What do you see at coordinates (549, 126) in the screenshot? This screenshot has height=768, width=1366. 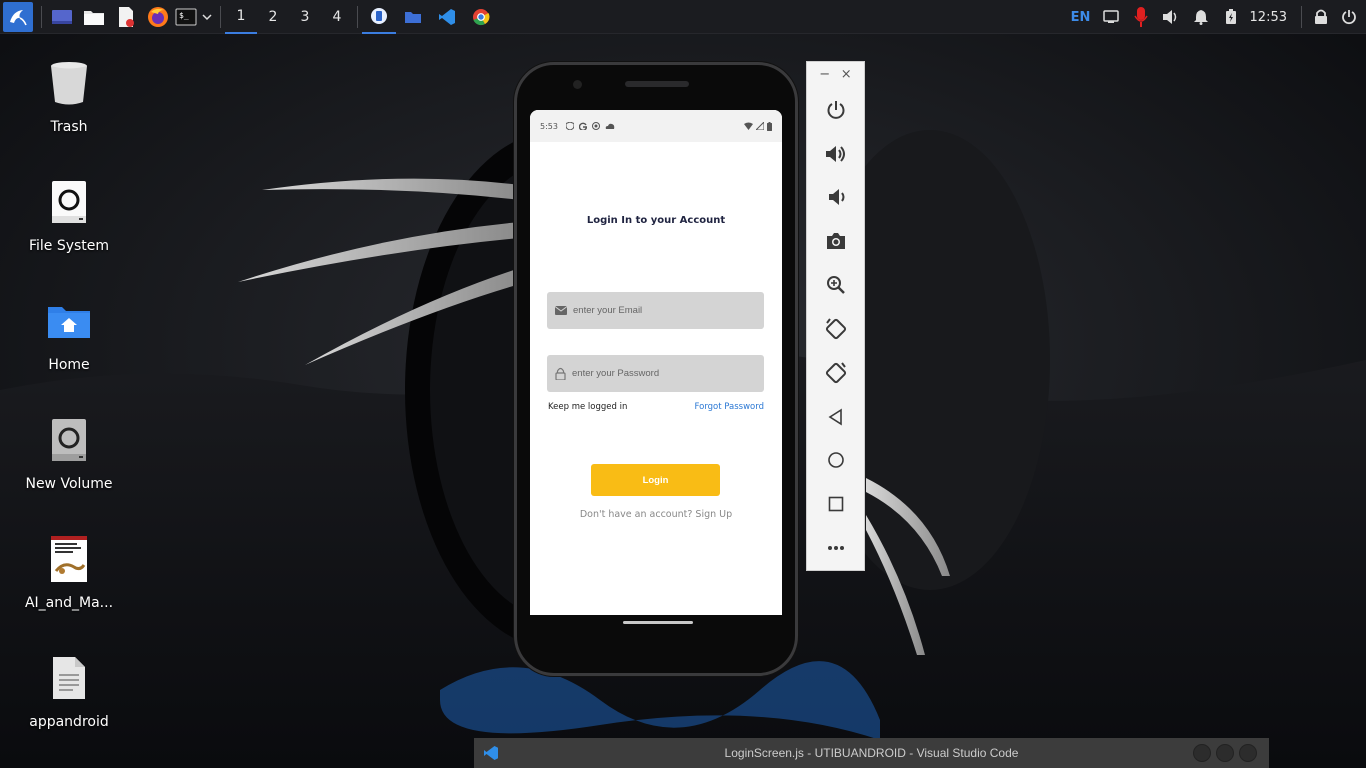 I see `status-time: 5:53` at bounding box center [549, 126].